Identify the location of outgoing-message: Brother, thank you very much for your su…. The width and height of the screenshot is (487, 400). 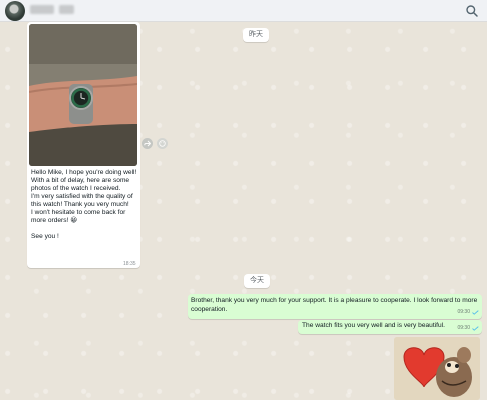
(335, 306).